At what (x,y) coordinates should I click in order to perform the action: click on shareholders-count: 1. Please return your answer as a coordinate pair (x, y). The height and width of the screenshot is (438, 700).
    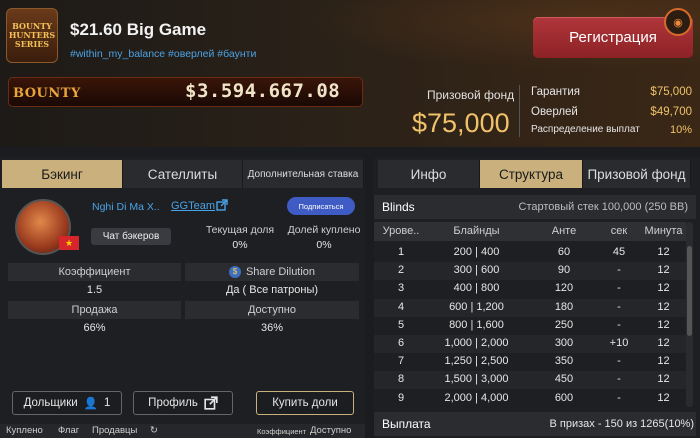
    Looking at the image, I should click on (107, 403).